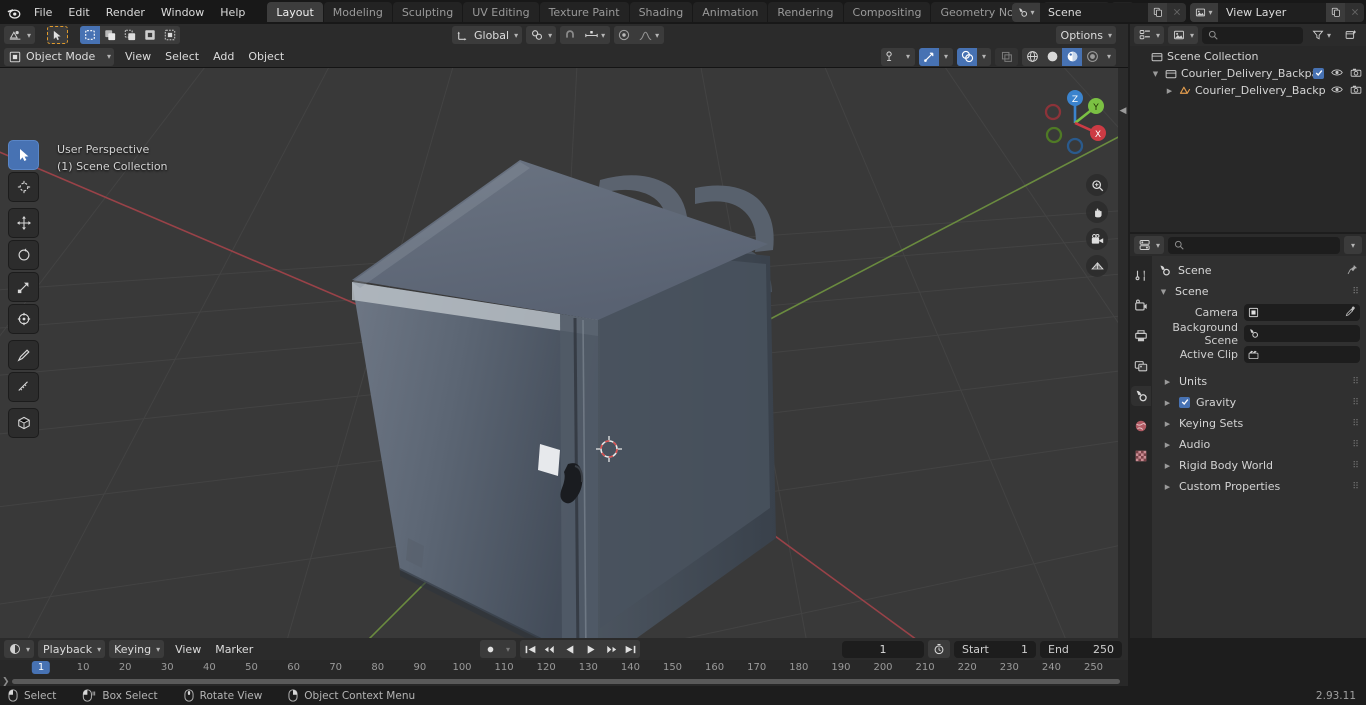 This screenshot has height=705, width=1366. I want to click on camera-field, so click(1302, 312).